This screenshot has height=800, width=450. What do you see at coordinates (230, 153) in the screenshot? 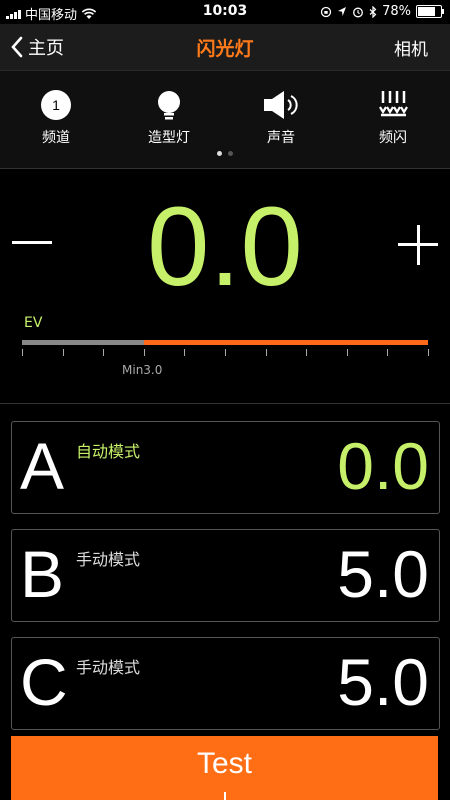
I see `page-dot` at bounding box center [230, 153].